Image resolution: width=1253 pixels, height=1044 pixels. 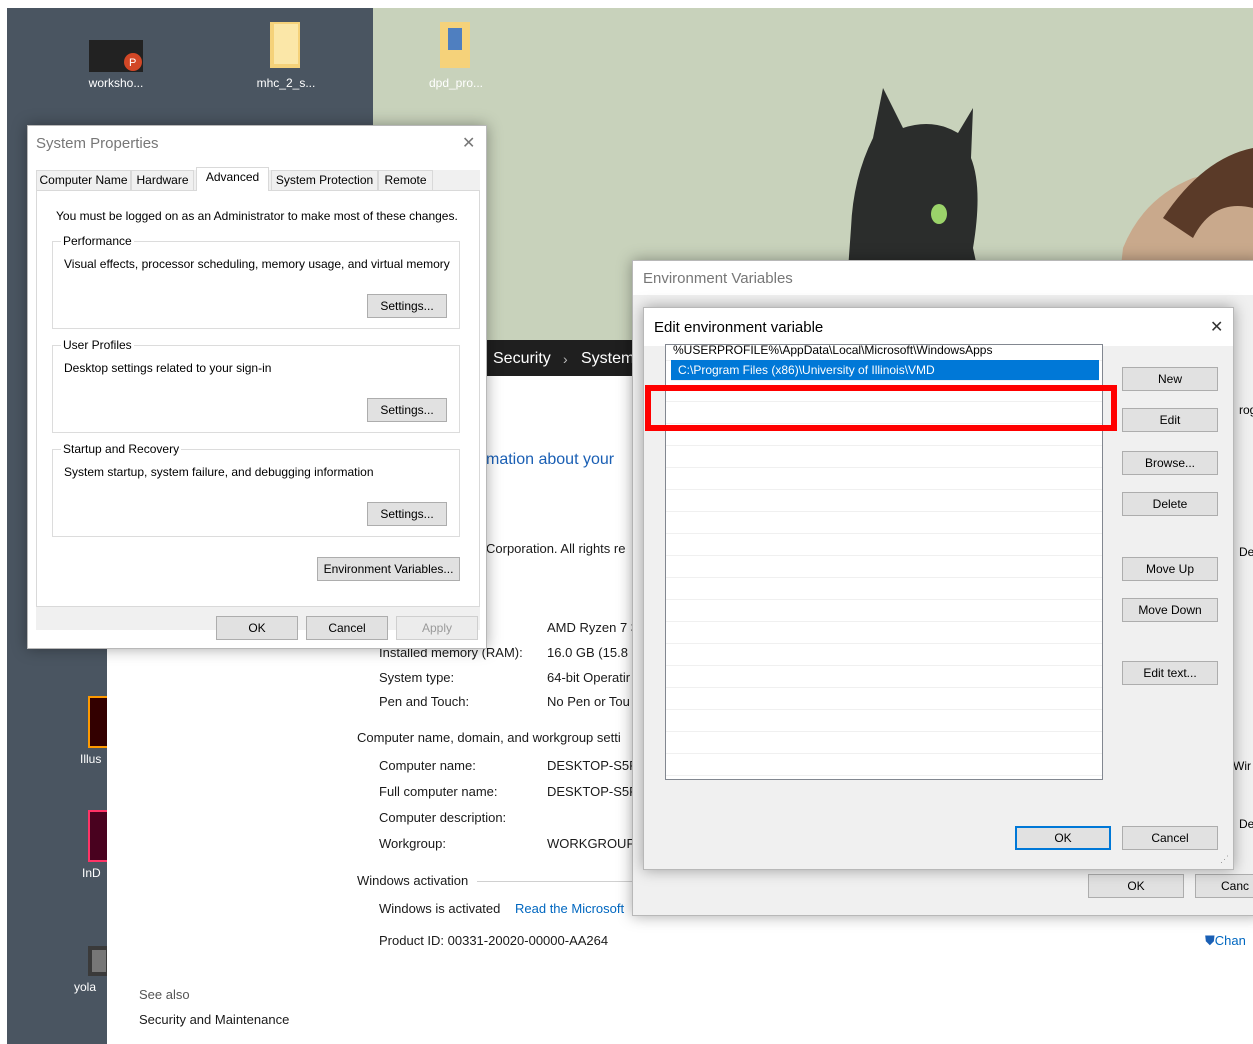 What do you see at coordinates (85, 970) in the screenshot?
I see `desktop-icon-yola: yola` at bounding box center [85, 970].